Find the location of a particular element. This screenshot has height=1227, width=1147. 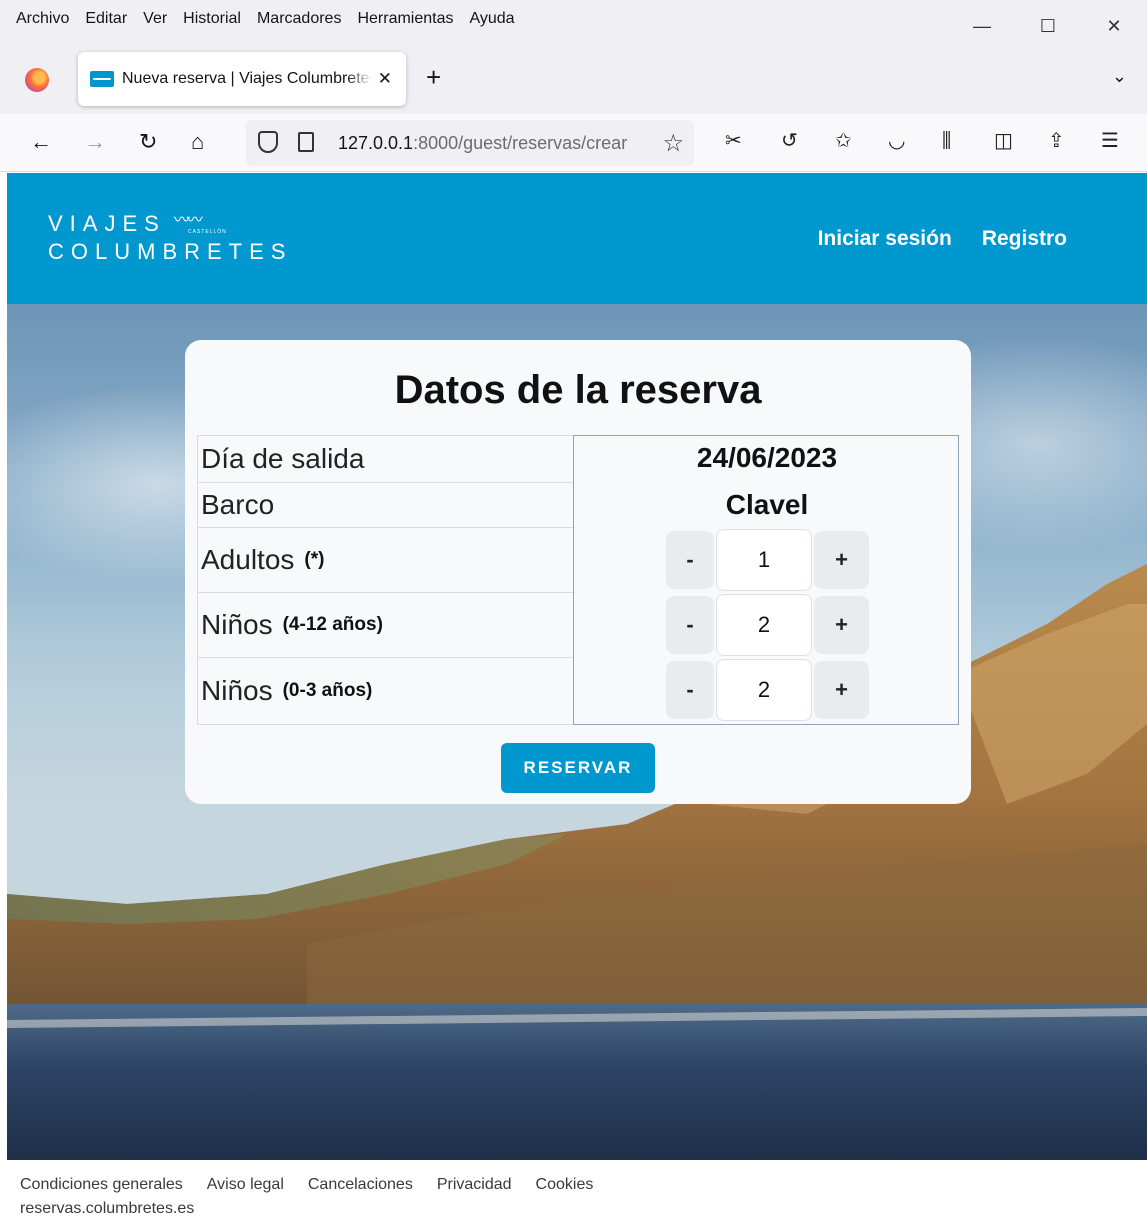

reserve-button: RESERVAR is located at coordinates (578, 768).